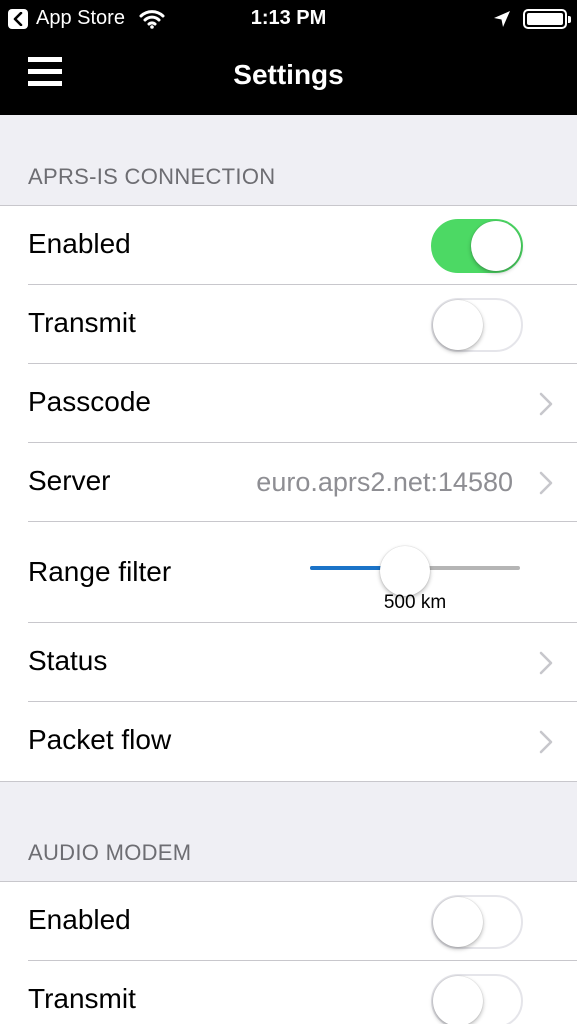 The height and width of the screenshot is (1024, 577). I want to click on modem-transmit-switch, so click(477, 999).